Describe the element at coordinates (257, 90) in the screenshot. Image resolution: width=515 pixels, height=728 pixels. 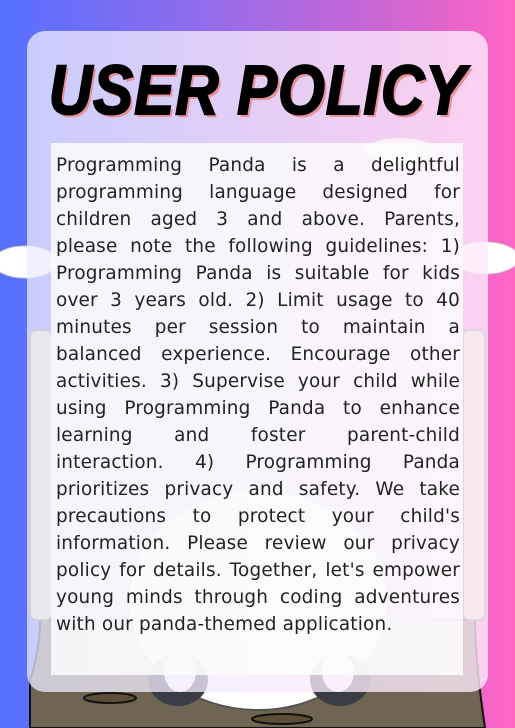
I see `page-title: USER POLICY` at that location.